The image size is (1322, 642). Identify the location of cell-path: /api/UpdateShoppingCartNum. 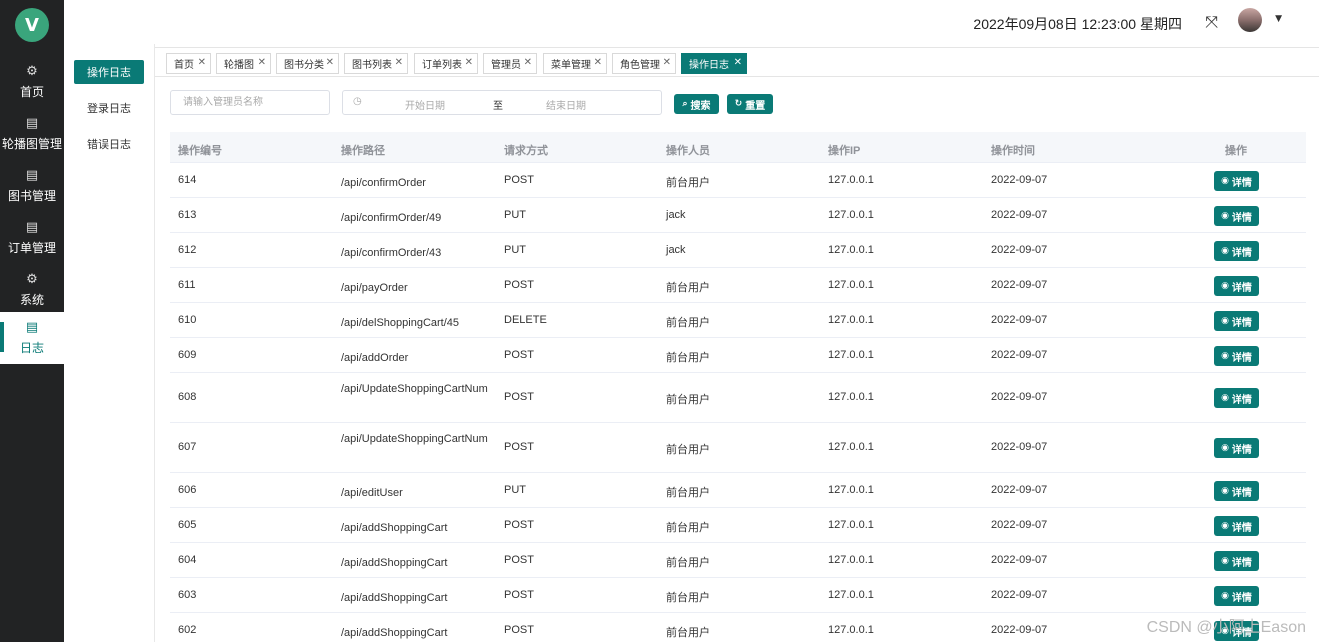
(414, 439).